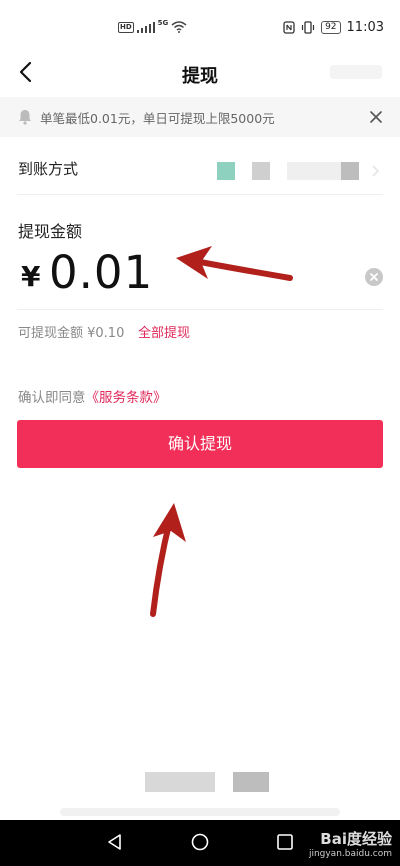 This screenshot has height=866, width=400. Describe the element at coordinates (101, 272) in the screenshot. I see `amount-input: 0.01` at that location.